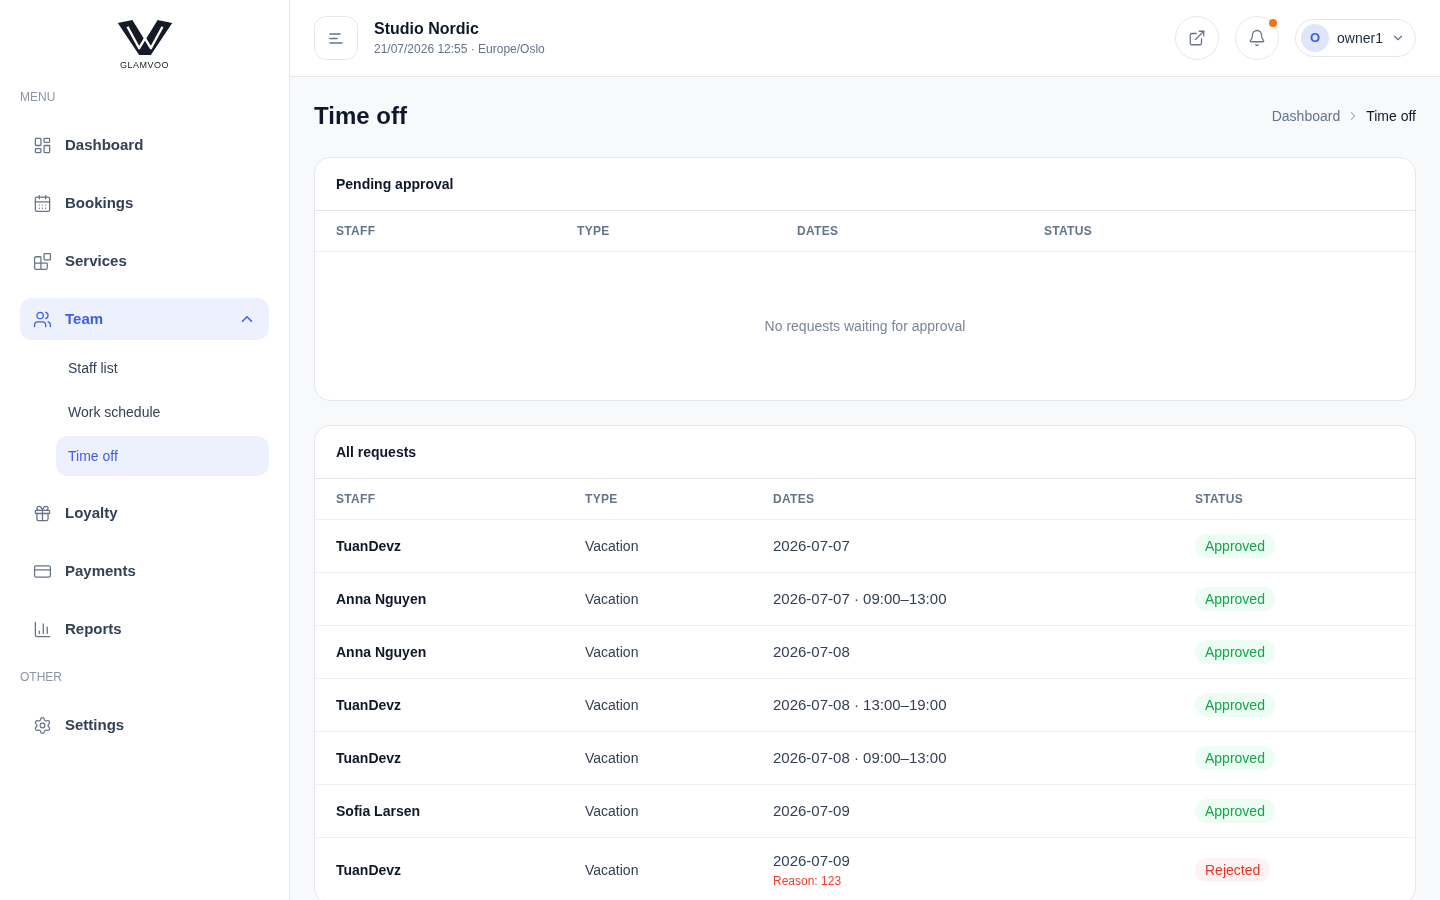  What do you see at coordinates (144, 319) in the screenshot?
I see `sidebar-item: Team` at bounding box center [144, 319].